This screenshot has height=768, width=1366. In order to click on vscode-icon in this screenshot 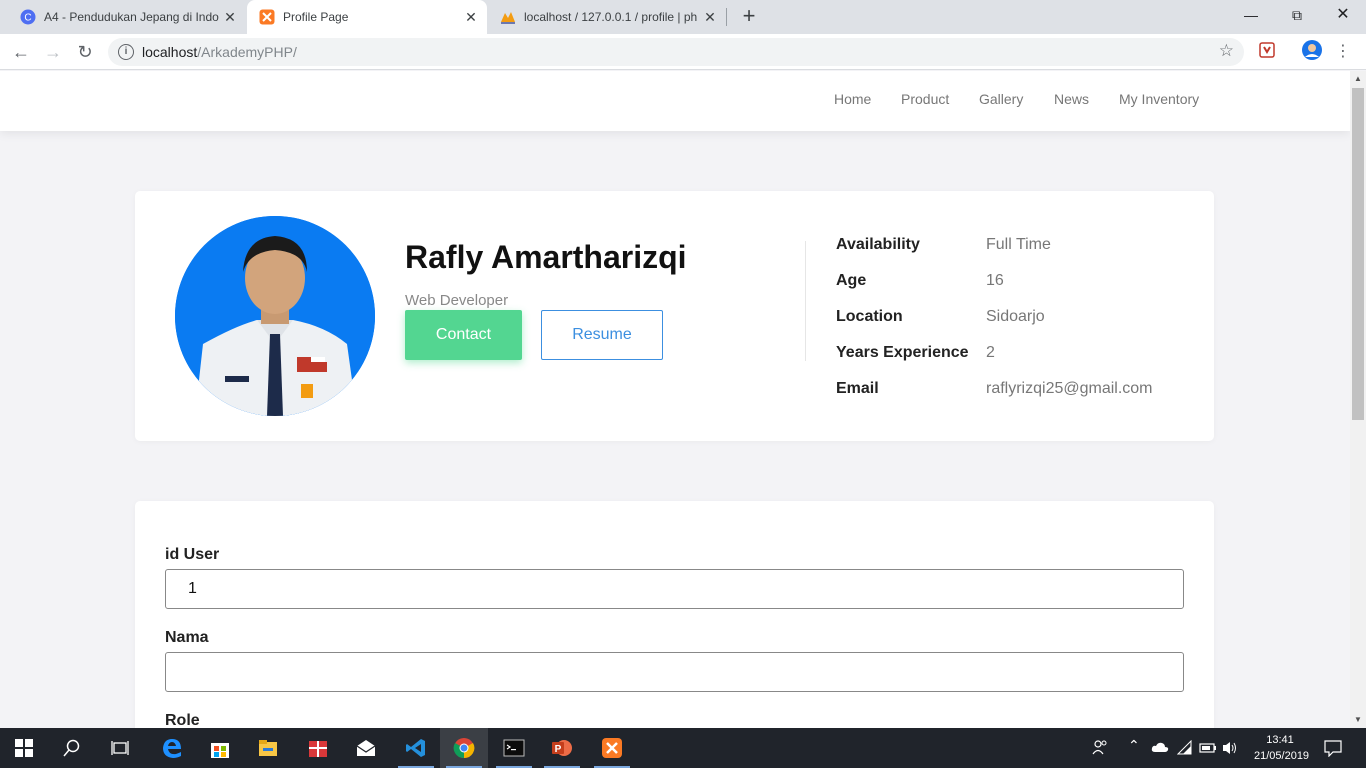, I will do `click(416, 748)`.